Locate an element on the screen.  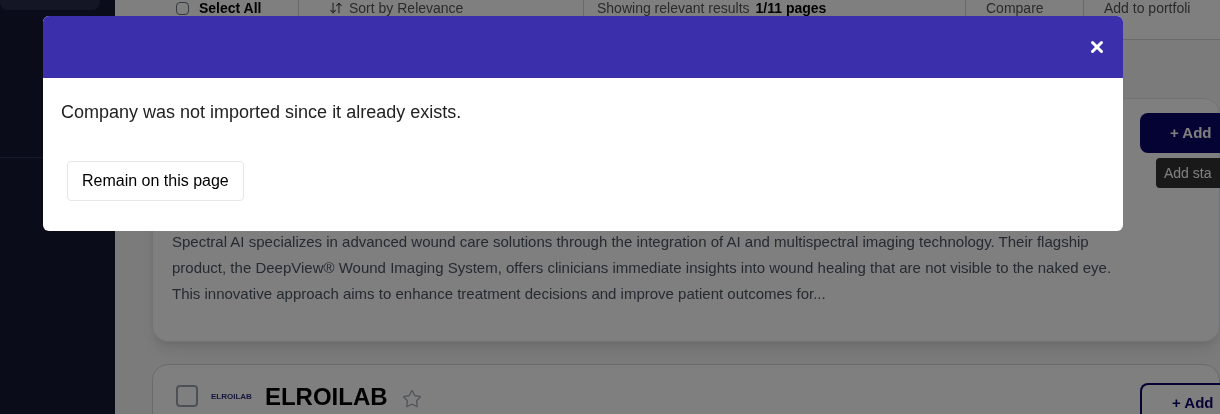
dialog-message: Company was not imported since it already exists. is located at coordinates (262, 112).